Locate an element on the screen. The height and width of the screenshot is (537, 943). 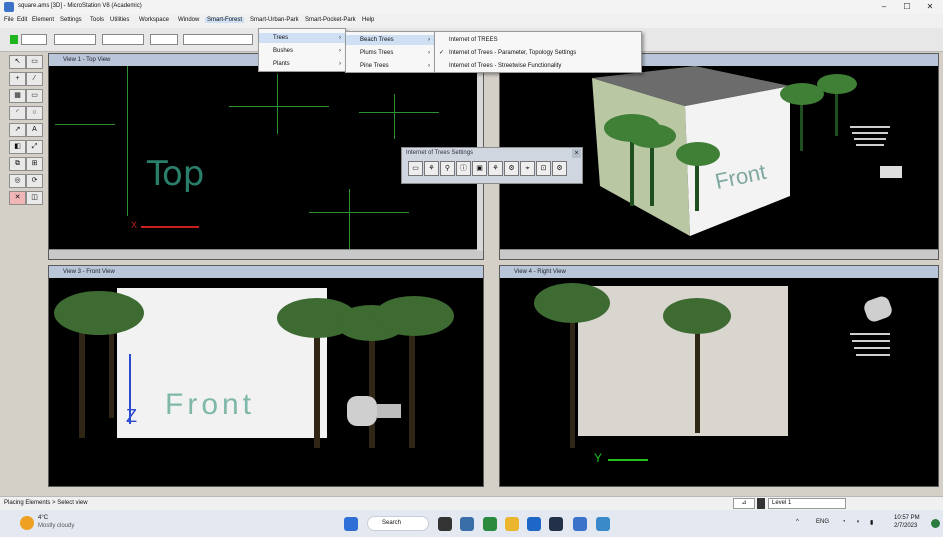
mail-icon is located at coordinates (556, 524).